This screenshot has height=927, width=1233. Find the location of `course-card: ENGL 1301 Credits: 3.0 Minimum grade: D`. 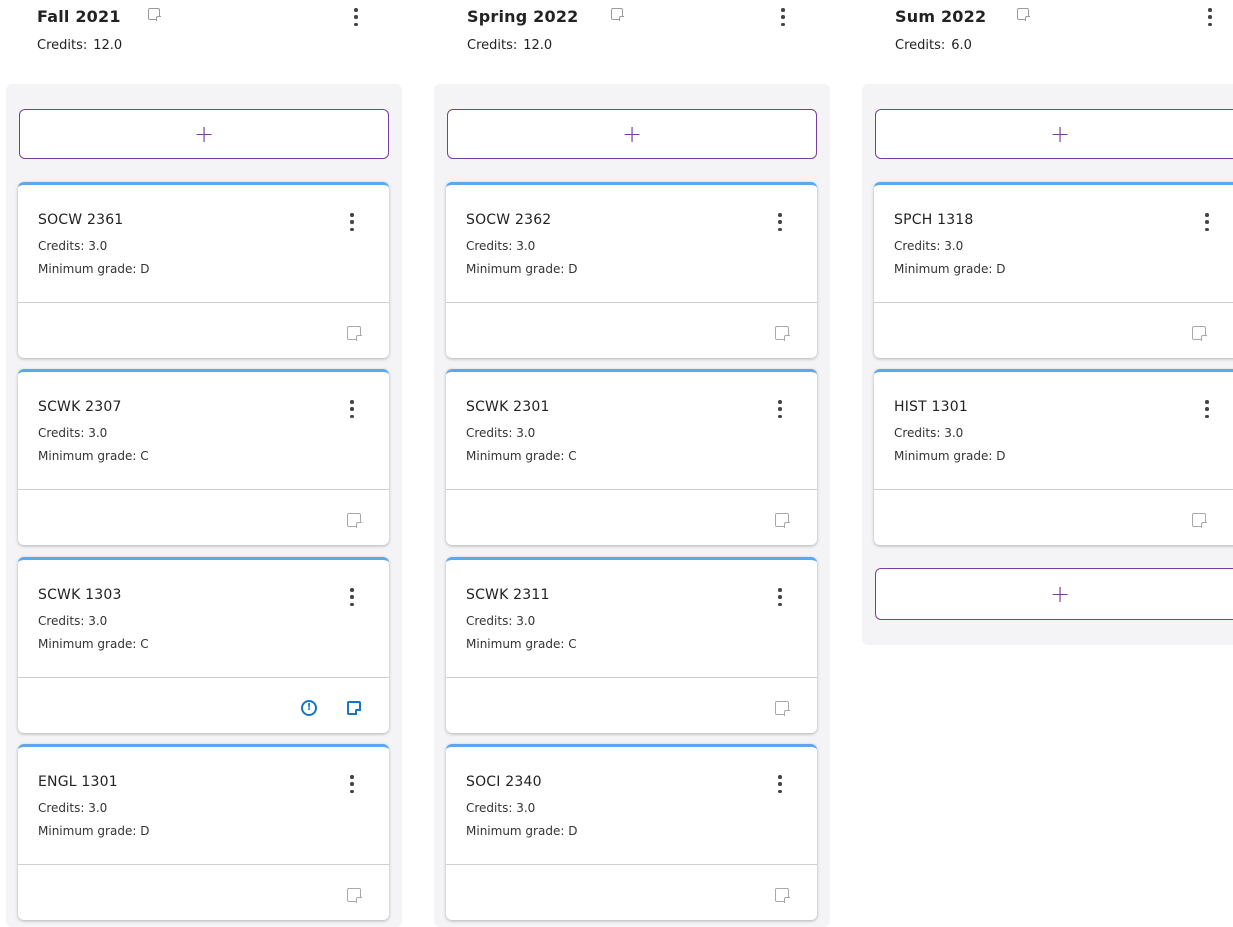

course-card: ENGL 1301 Credits: 3.0 Minimum grade: D is located at coordinates (203, 832).